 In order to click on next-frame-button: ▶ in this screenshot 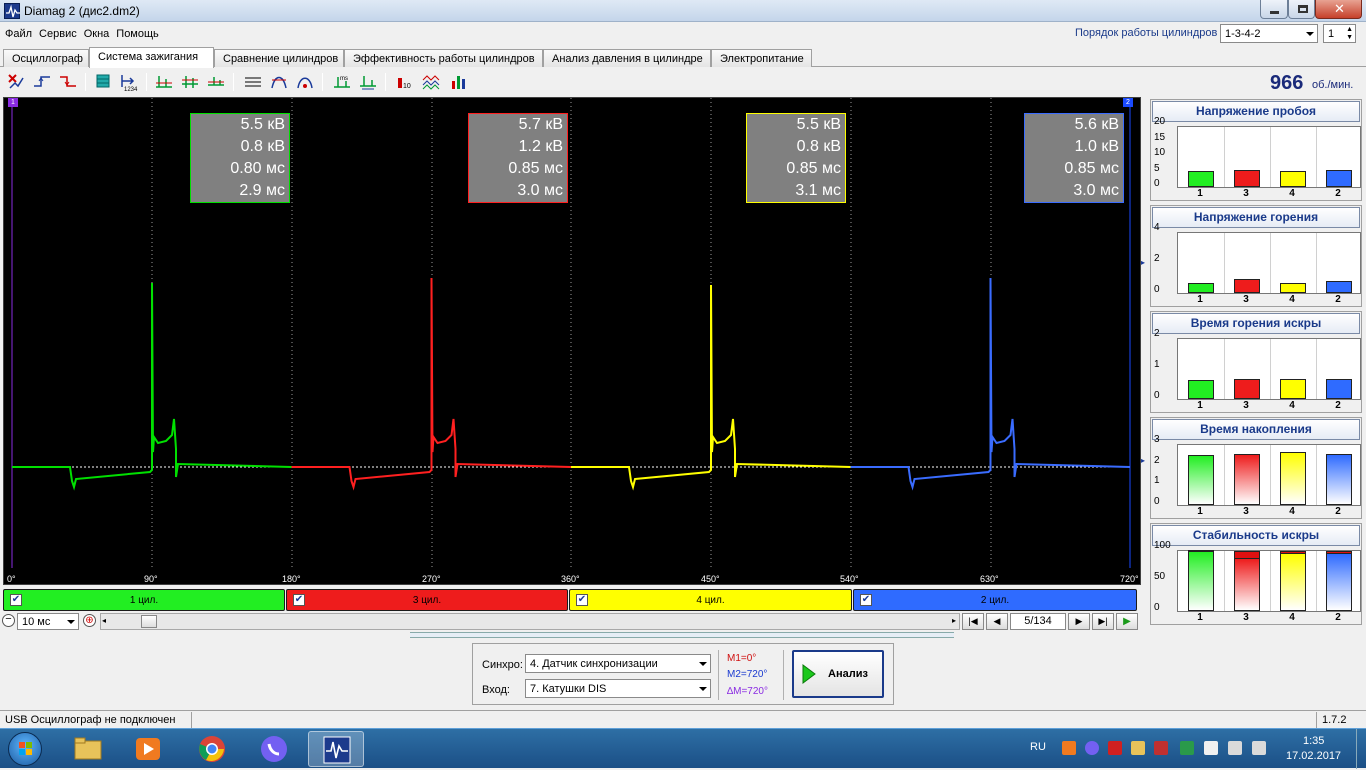, I will do `click(1079, 621)`.